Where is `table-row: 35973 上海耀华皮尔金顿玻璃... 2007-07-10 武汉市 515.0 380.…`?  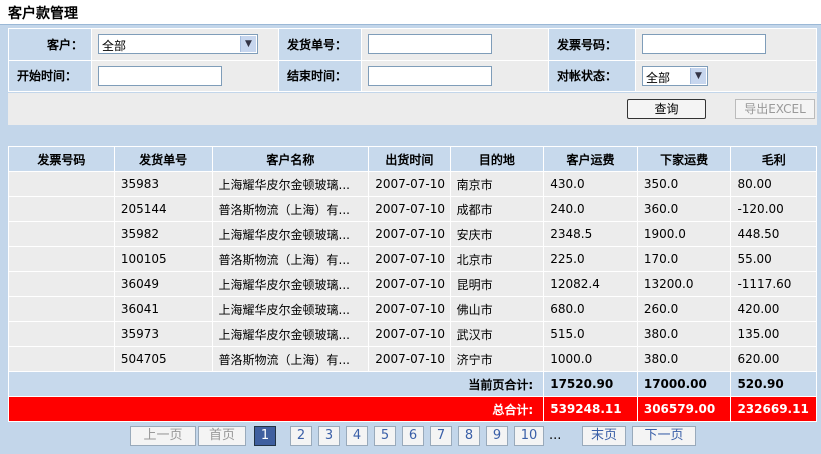
table-row: 35973 上海耀华皮尔金顿玻璃... 2007-07-10 武汉市 515.0 380.… is located at coordinates (412, 334).